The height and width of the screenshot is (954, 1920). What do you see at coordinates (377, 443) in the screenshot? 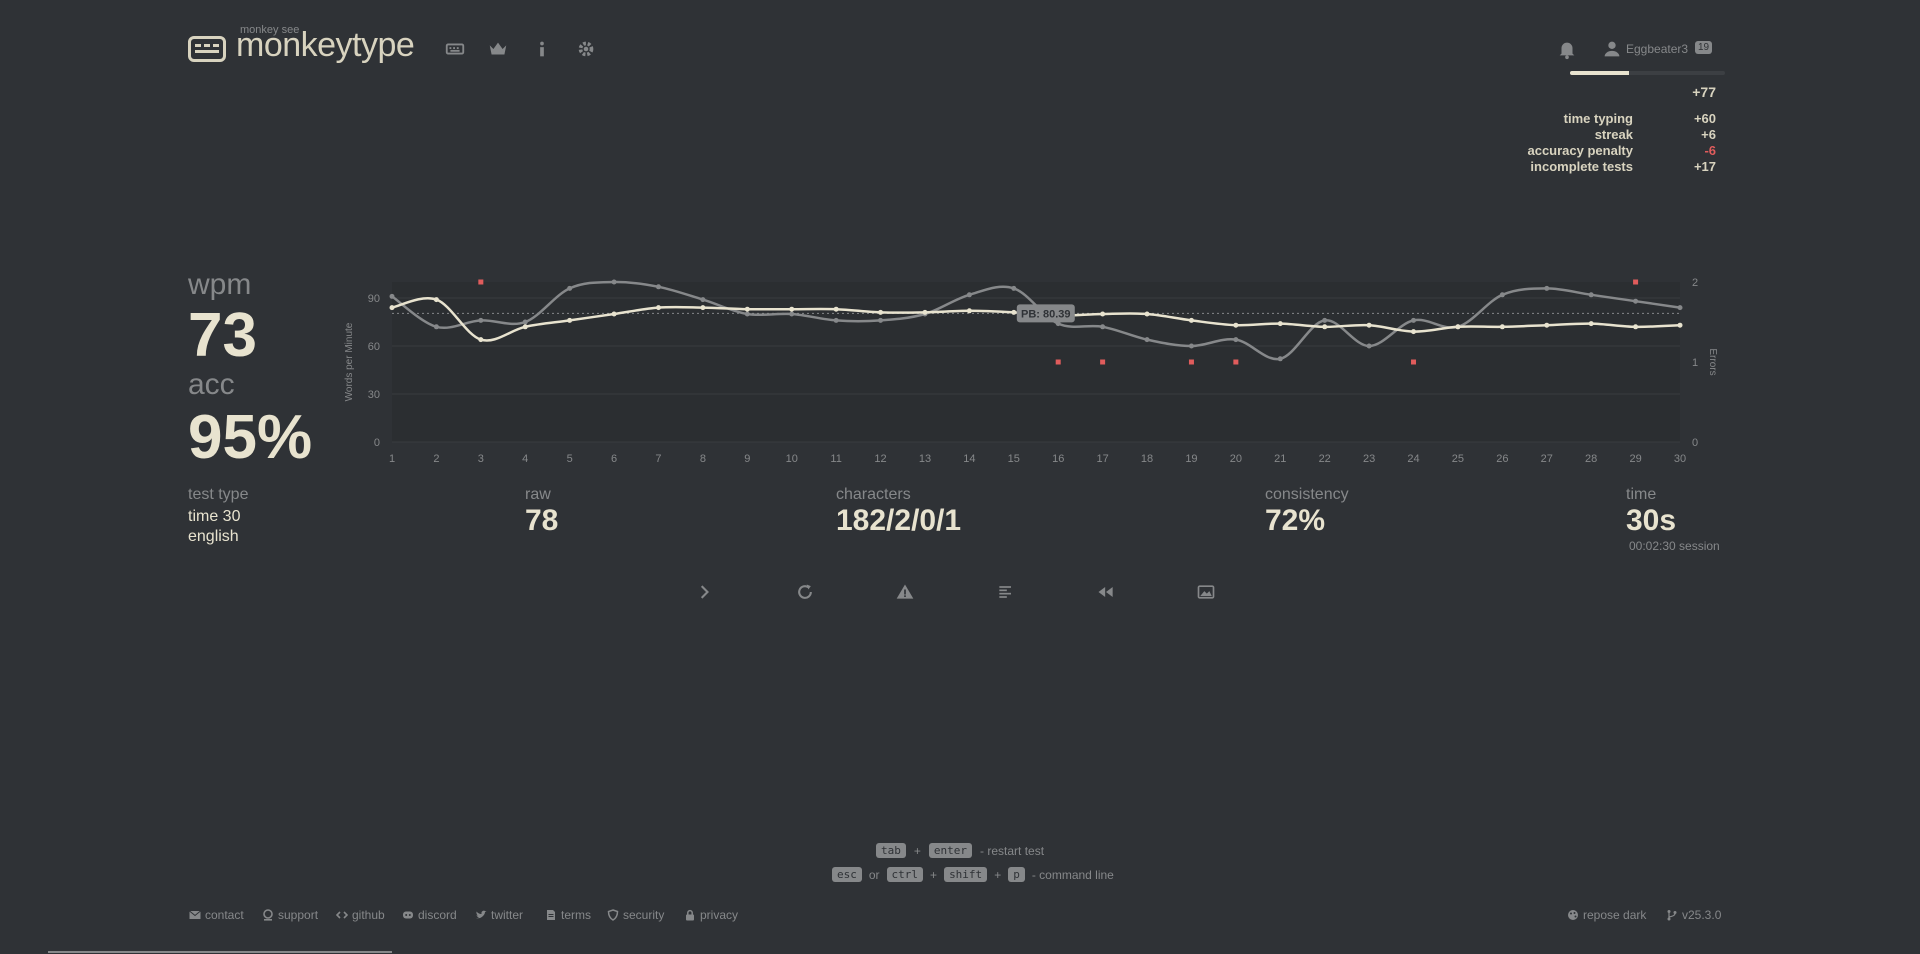
I see `y-tick-label: 0` at bounding box center [377, 443].